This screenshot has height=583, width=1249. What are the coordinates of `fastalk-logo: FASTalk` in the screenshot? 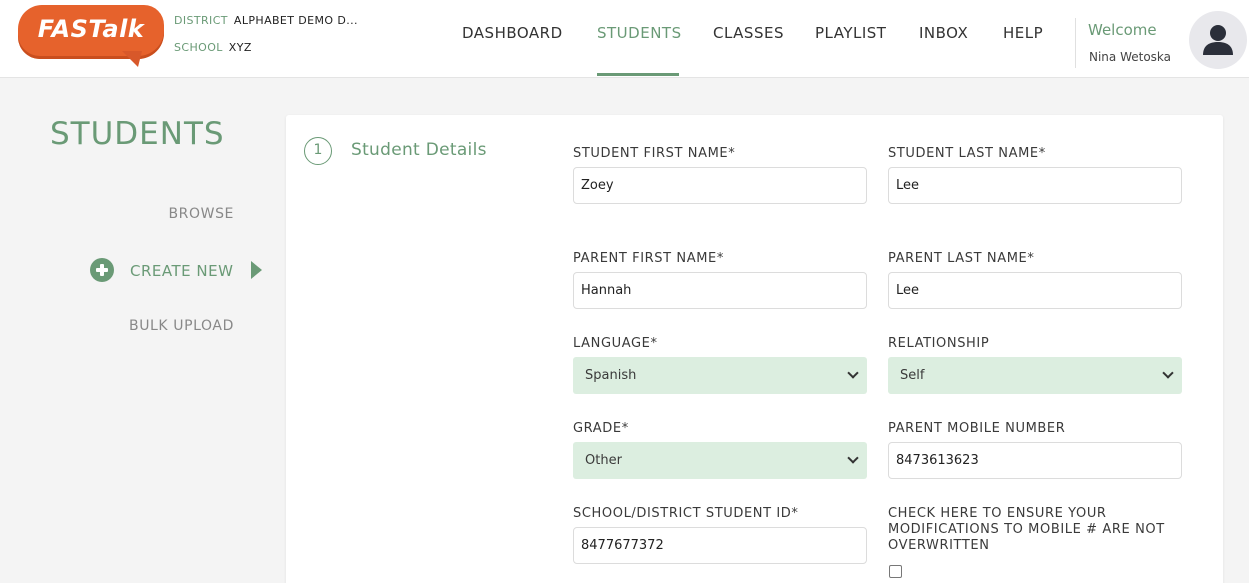 It's located at (91, 36).